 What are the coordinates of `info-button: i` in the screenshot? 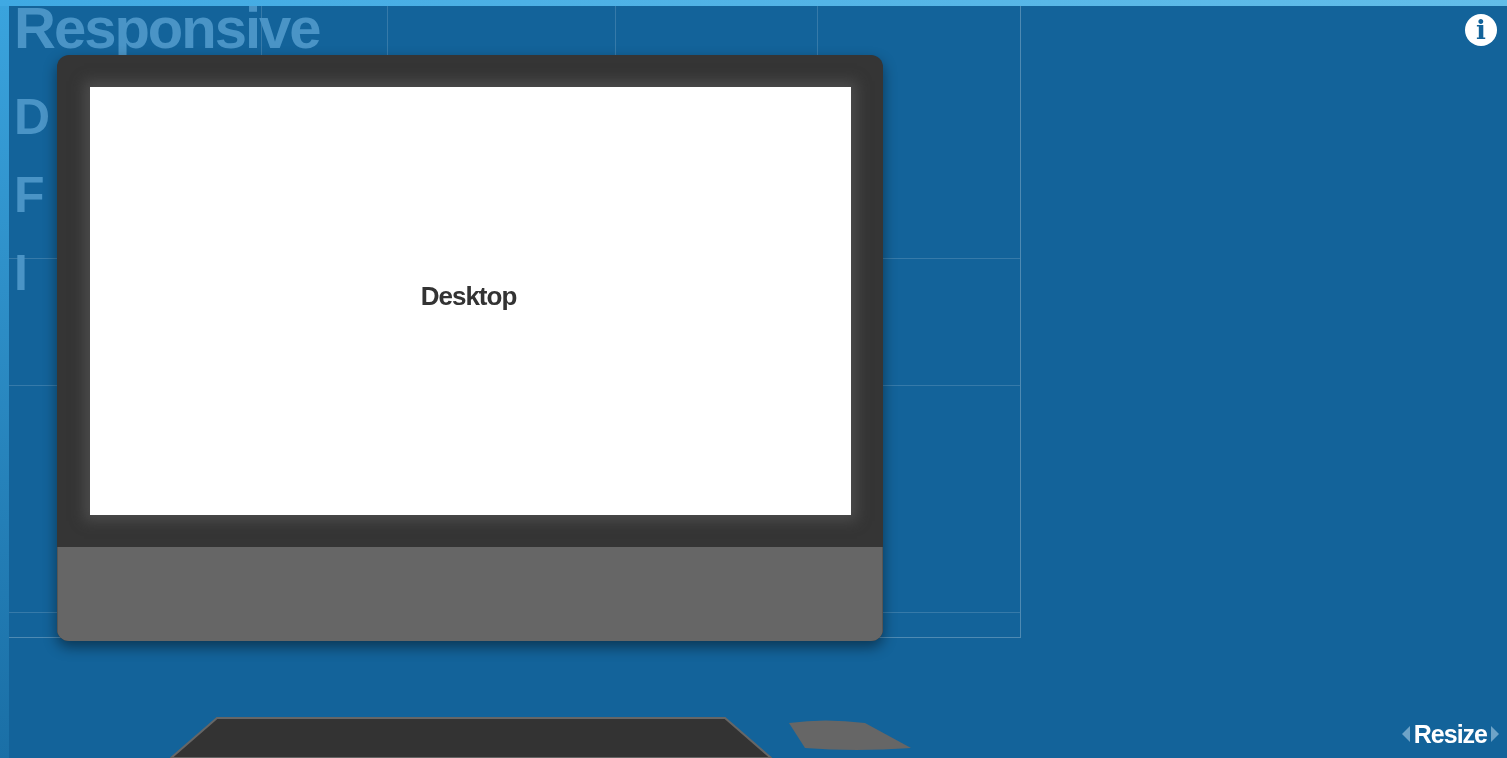 It's located at (1481, 30).